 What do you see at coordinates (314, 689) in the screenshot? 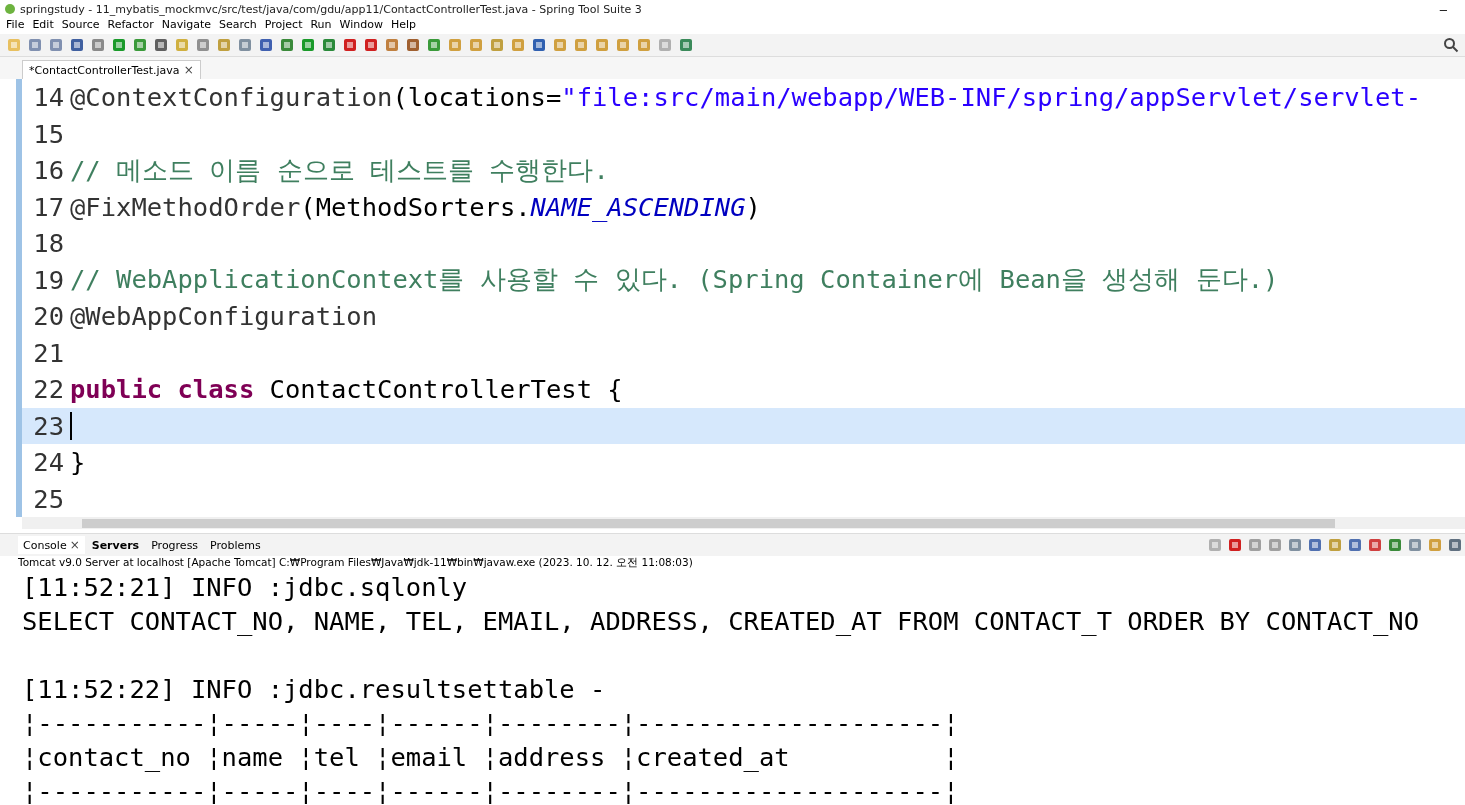
I see `console-line: [11:52:22] INFO :jdbc.resultsettable -` at bounding box center [314, 689].